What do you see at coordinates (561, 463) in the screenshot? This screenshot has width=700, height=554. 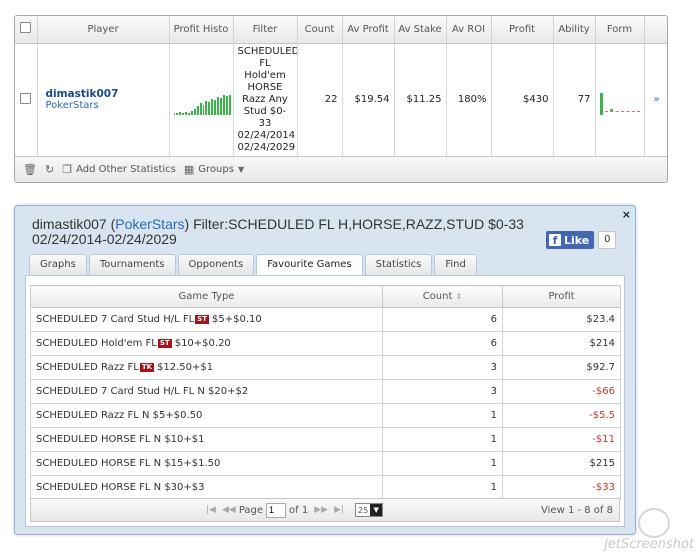 I see `game-profit-cell: $215` at bounding box center [561, 463].